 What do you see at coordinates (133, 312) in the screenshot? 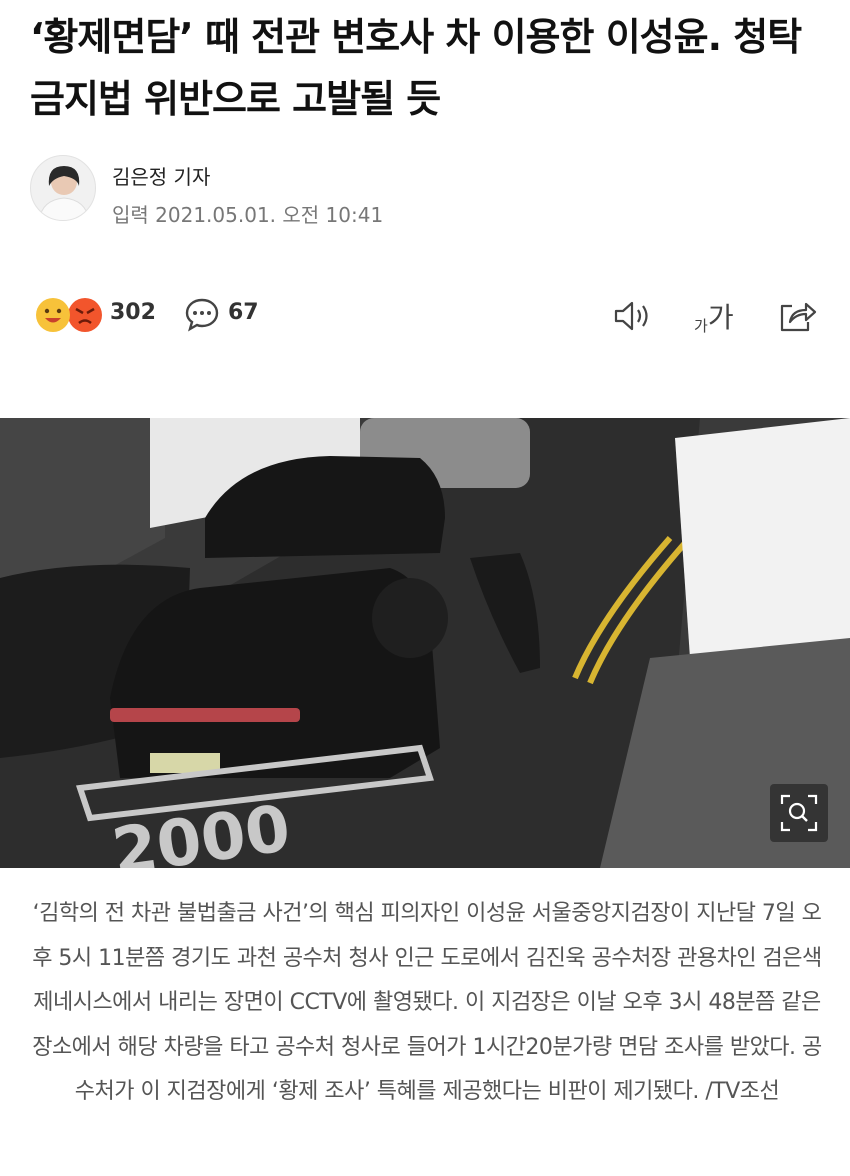
I see `reaction-count: 302` at bounding box center [133, 312].